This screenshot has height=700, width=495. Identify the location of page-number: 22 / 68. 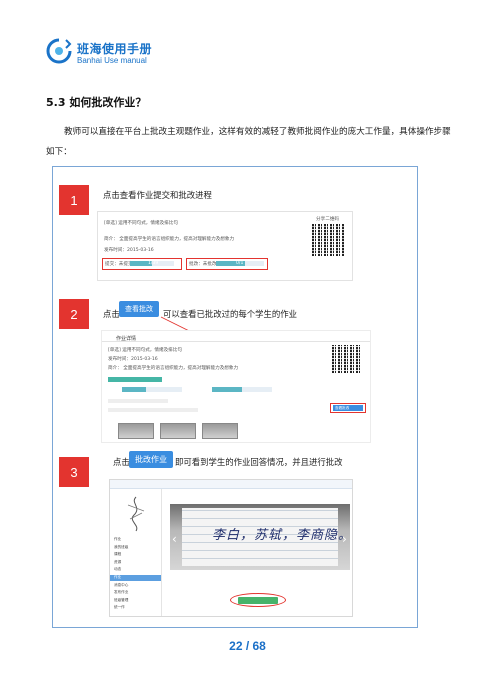
(247, 646).